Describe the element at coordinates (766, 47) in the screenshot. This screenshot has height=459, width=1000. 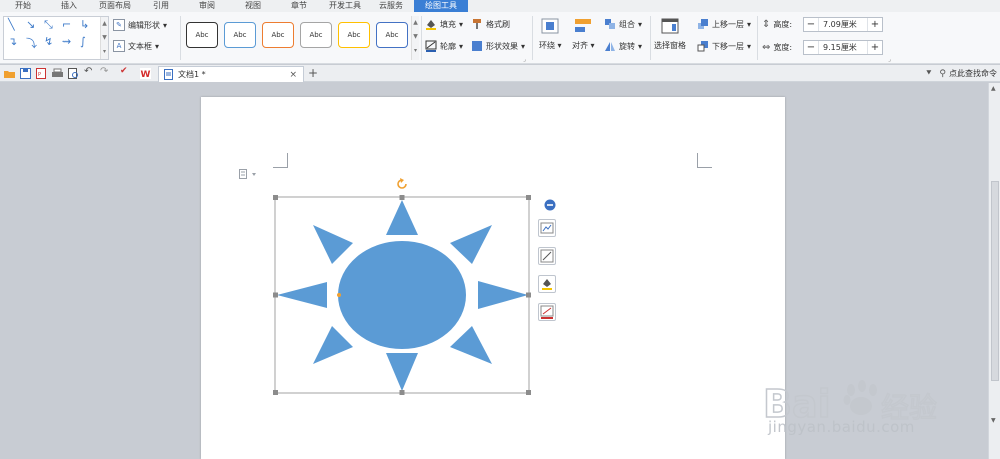
I see `width-icon: ⇔` at that location.